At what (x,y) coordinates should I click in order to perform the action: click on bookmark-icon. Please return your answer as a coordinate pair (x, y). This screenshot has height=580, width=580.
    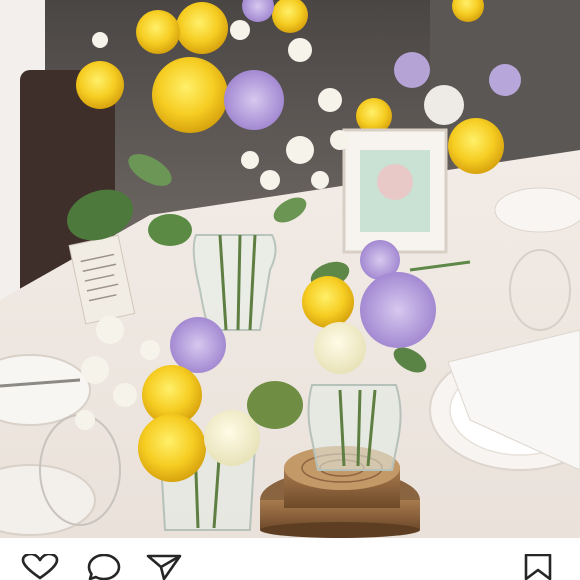
    Looking at the image, I should click on (538, 567).